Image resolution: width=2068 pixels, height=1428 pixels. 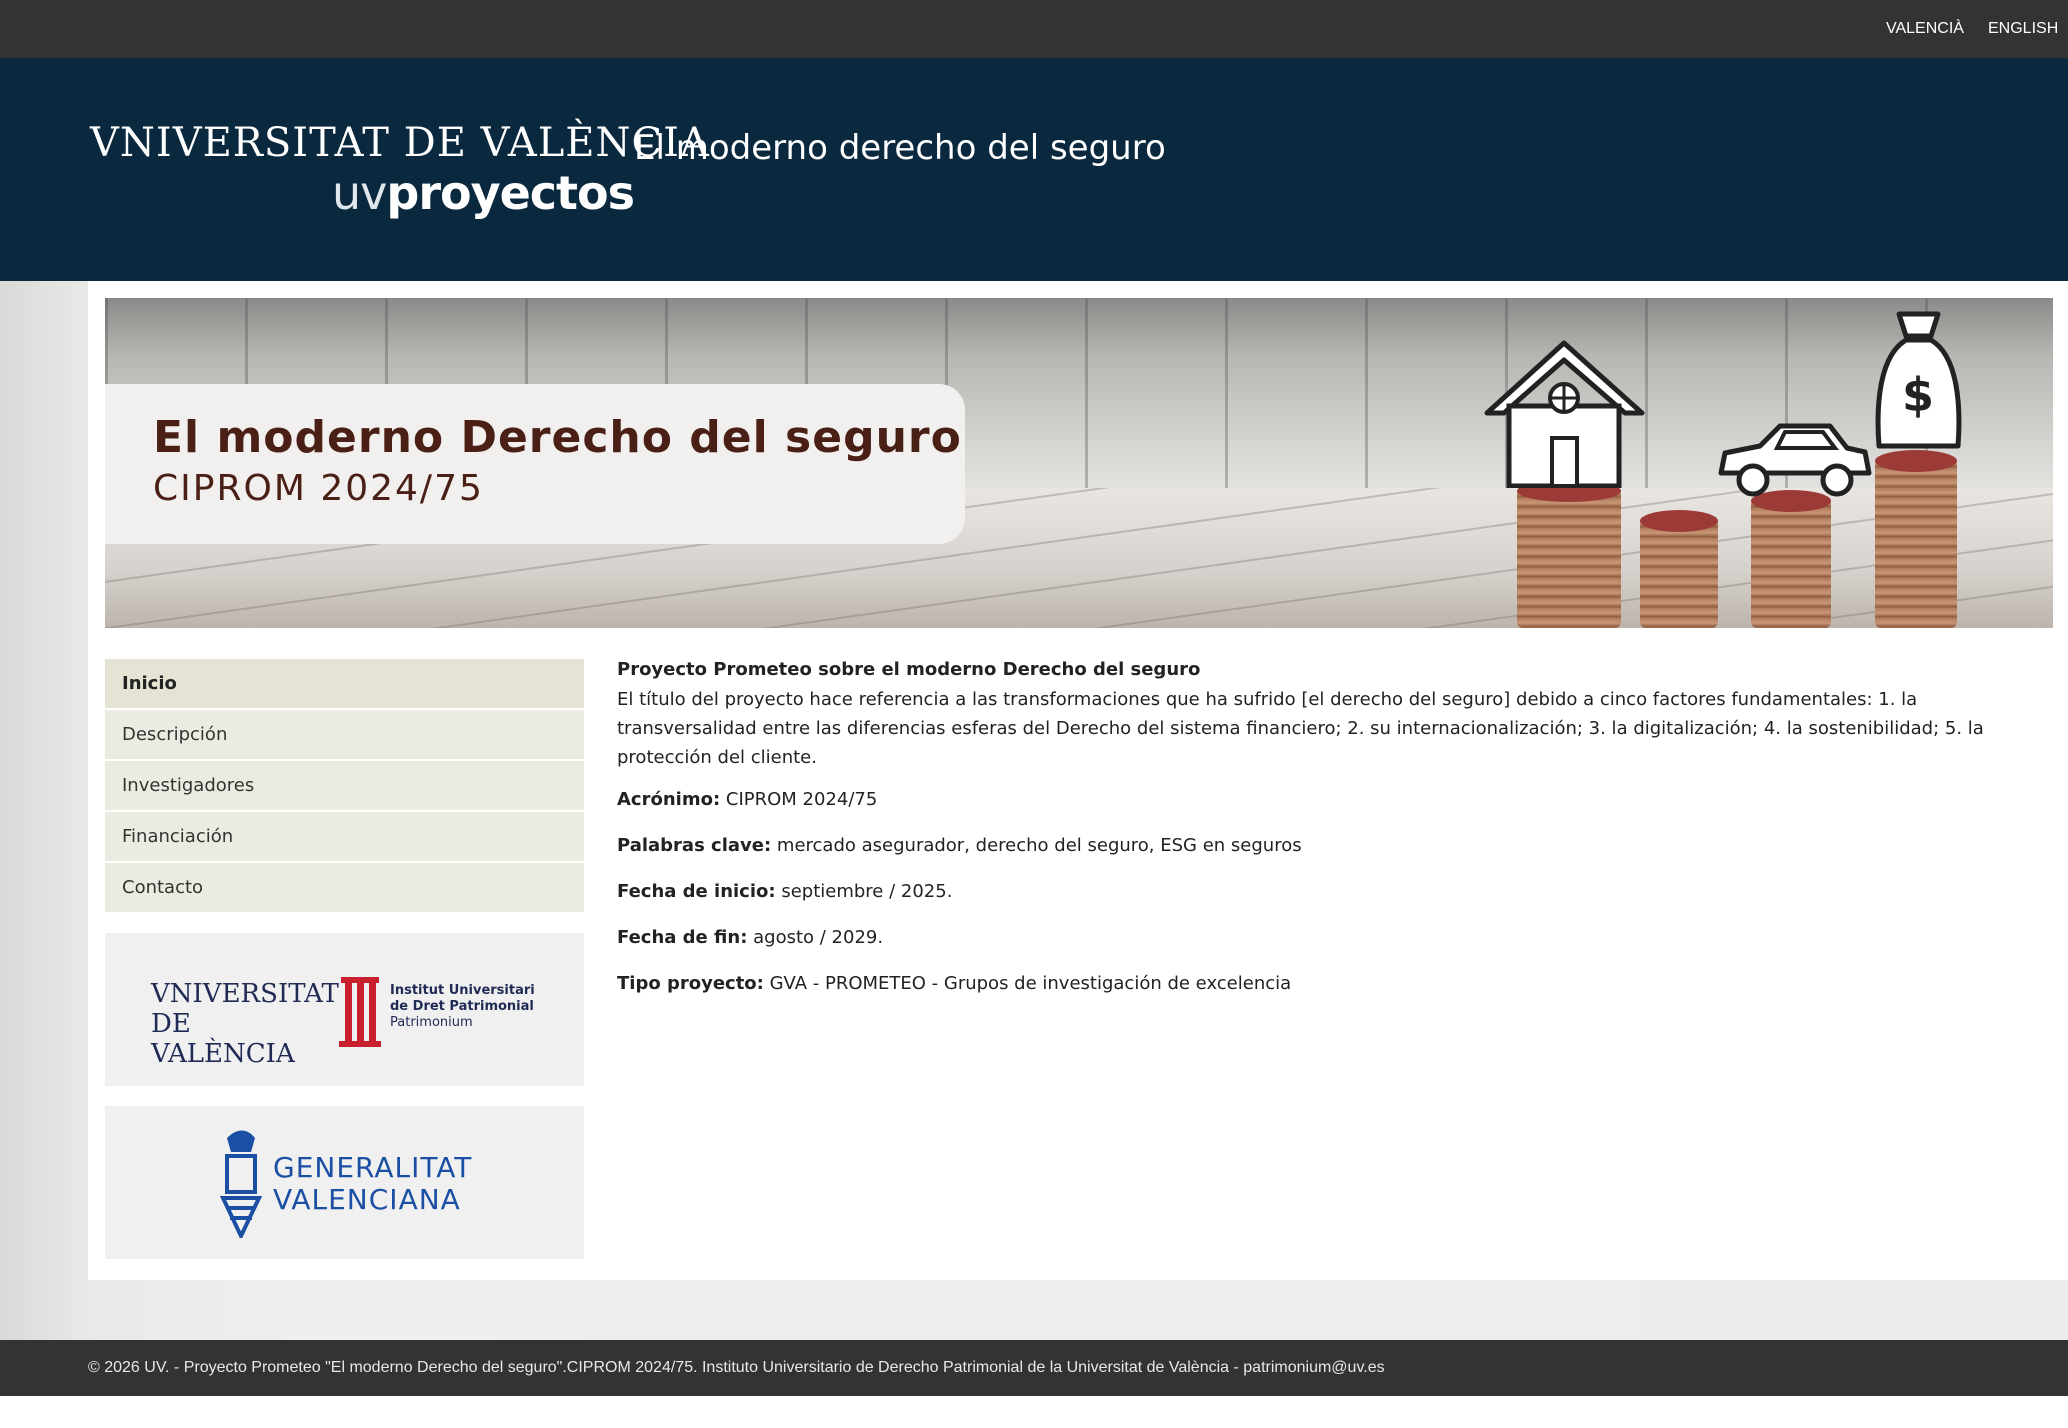 What do you see at coordinates (1034, 29) in the screenshot?
I see `top-bar: VALENCIÀ ENGLISH` at bounding box center [1034, 29].